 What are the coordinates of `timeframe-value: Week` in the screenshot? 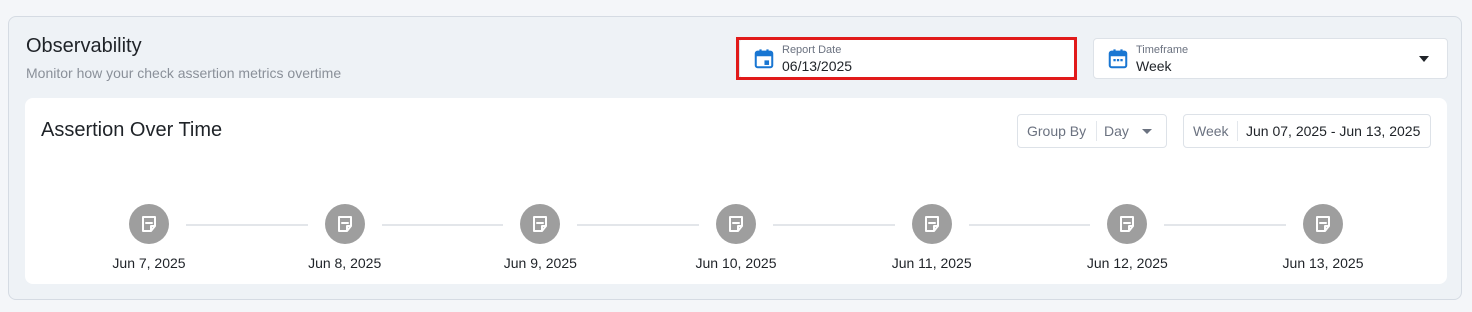 It's located at (1154, 66).